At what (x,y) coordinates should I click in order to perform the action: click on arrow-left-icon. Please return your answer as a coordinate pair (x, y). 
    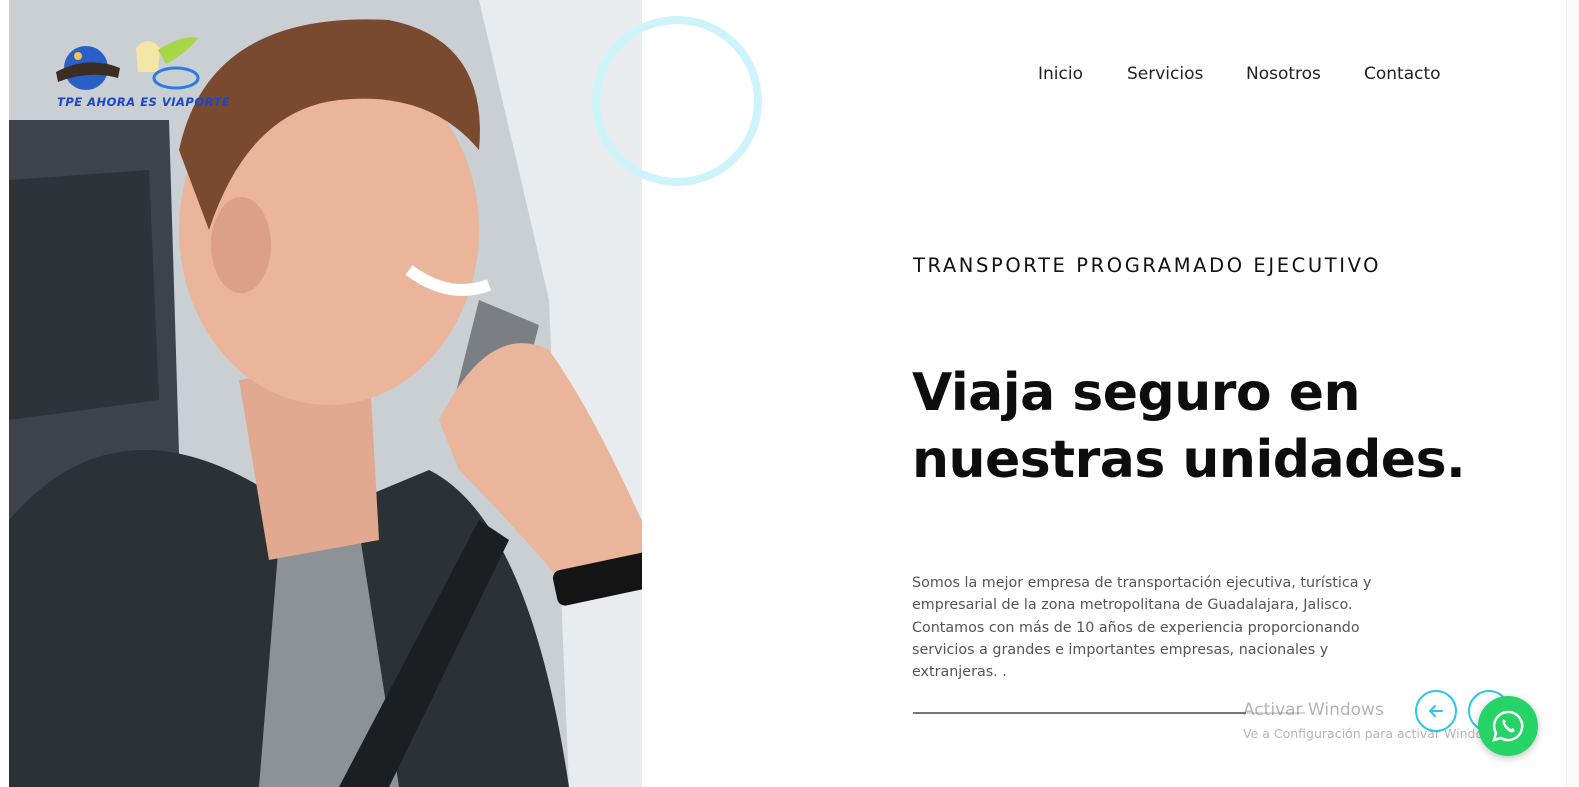
    Looking at the image, I should click on (1436, 711).